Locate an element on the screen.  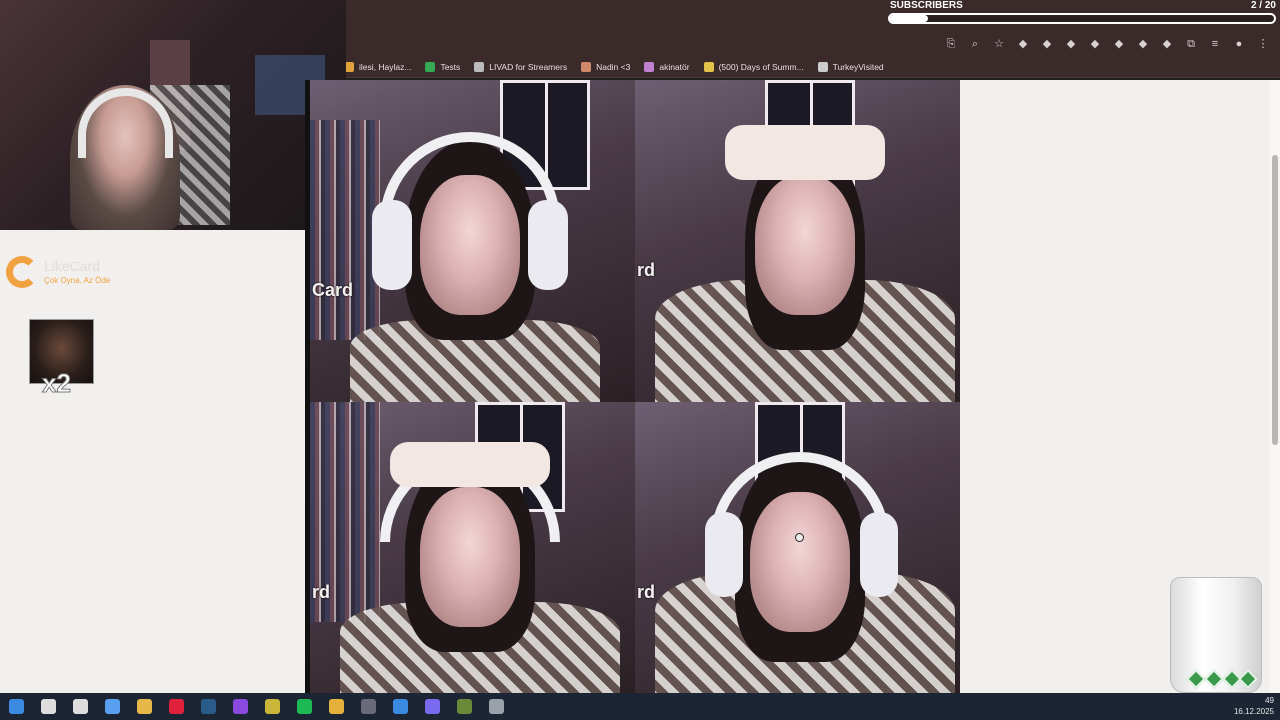
bookmark-item: LIVAD for Streamers is located at coordinates (520, 66).